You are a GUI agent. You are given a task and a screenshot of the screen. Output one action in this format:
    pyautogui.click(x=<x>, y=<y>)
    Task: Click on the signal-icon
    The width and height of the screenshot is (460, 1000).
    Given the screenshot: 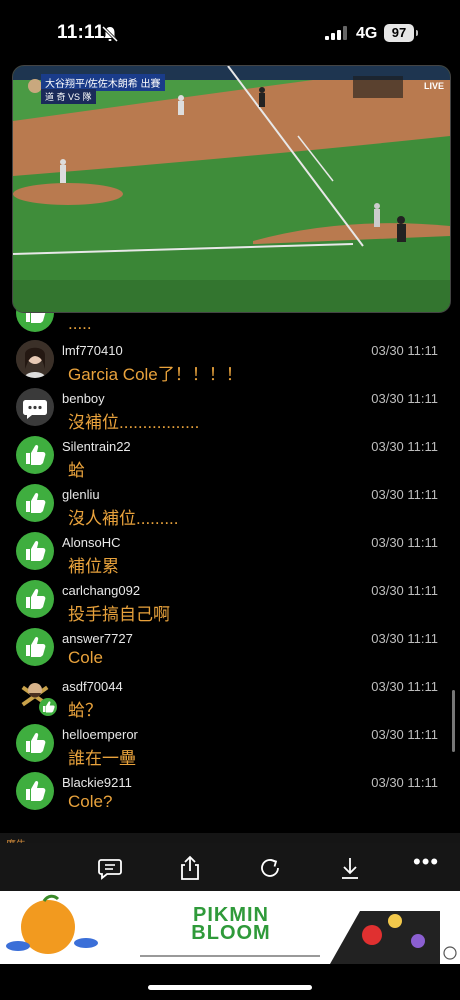 What is the action you would take?
    pyautogui.click(x=336, y=33)
    